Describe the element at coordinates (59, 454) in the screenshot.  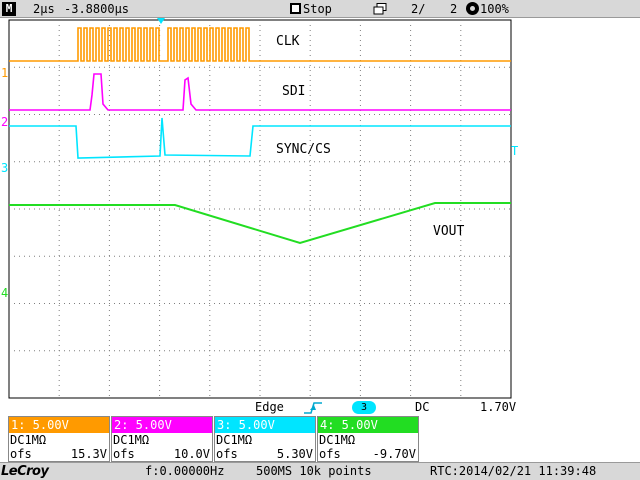
I see `channel-1-offset-row: ofs 15.3V` at that location.